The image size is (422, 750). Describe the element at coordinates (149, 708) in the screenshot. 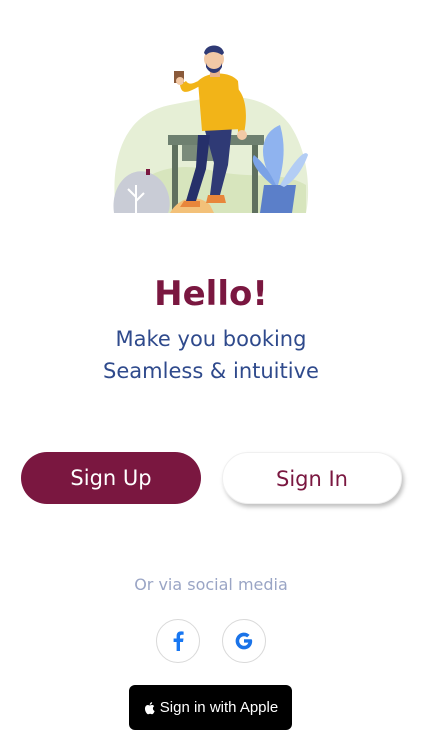

I see `apple-icon` at that location.